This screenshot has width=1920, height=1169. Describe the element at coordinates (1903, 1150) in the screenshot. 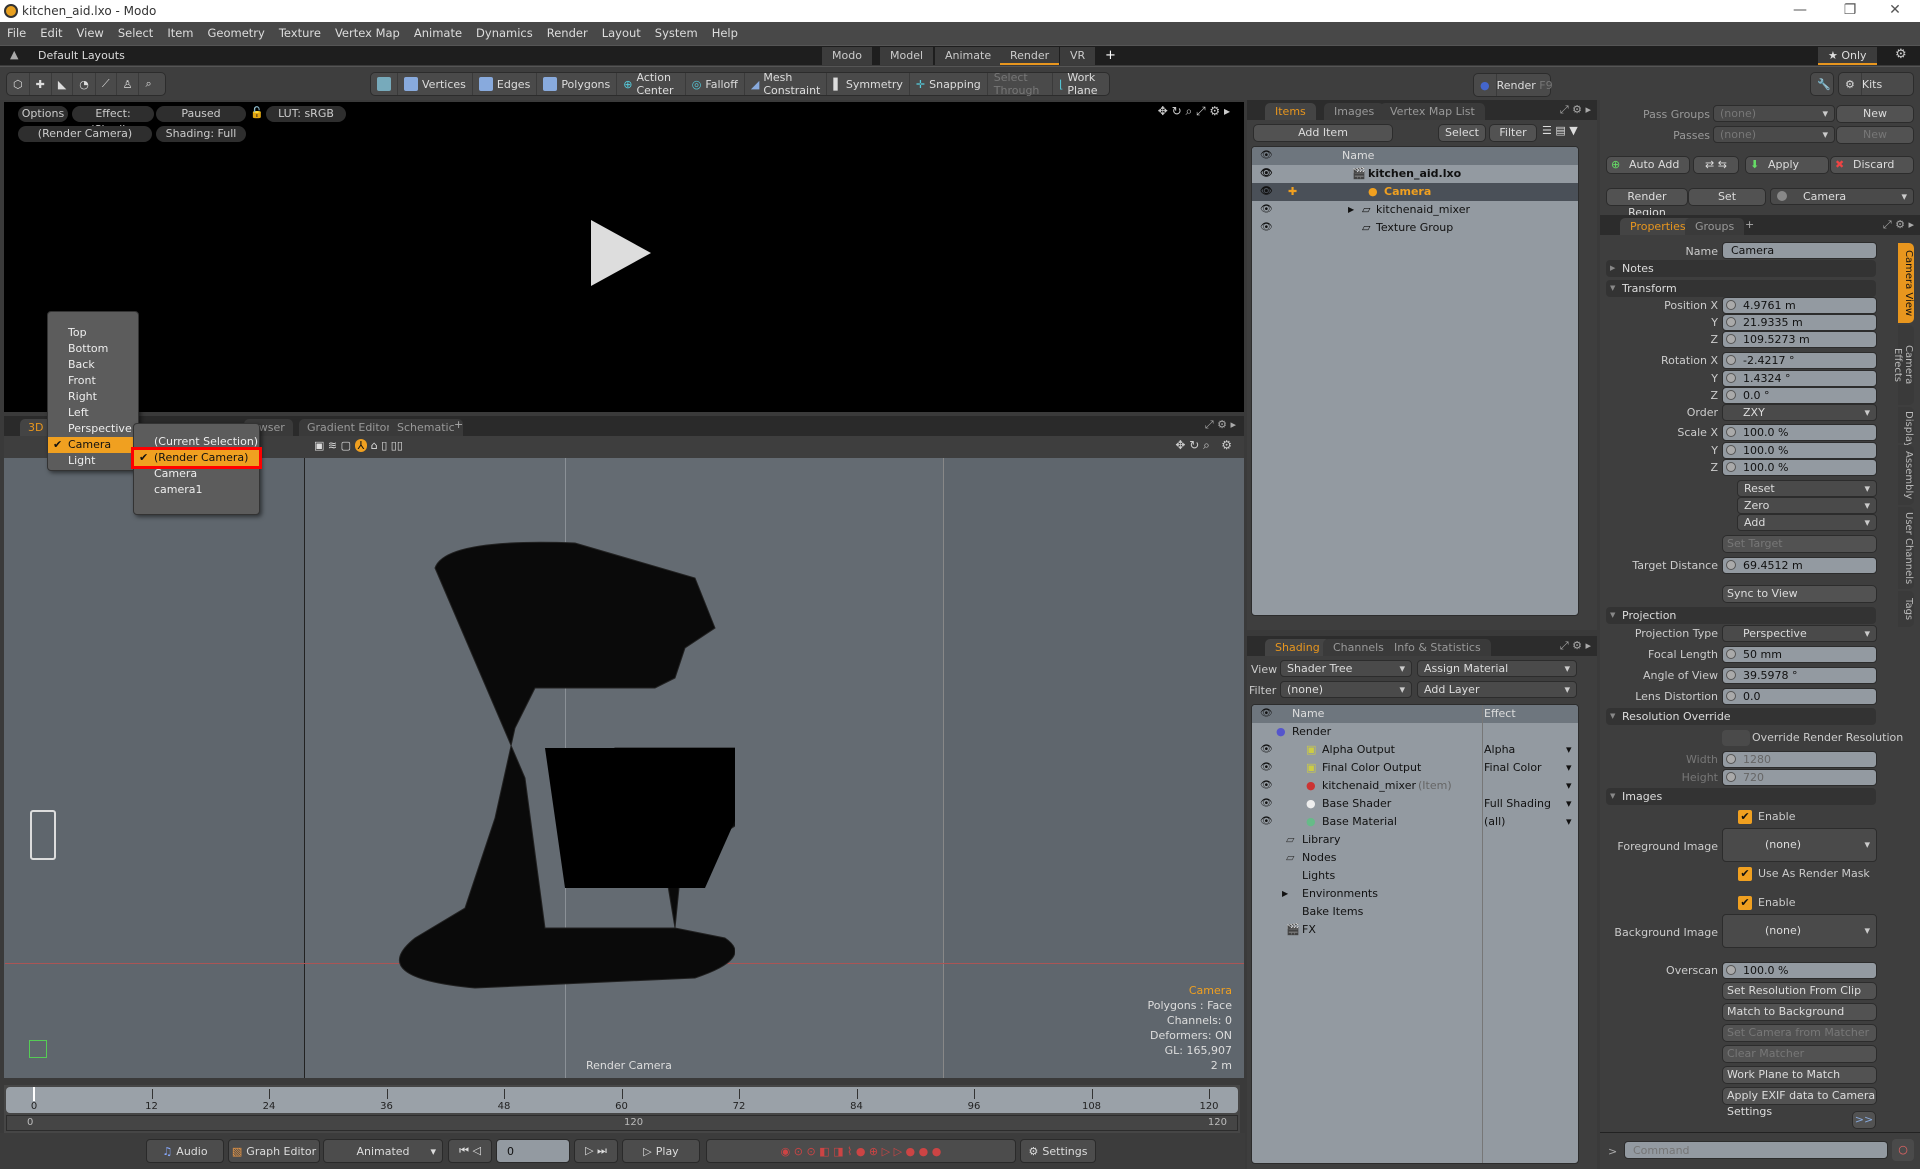

I see `record-macro-icon: ○` at that location.